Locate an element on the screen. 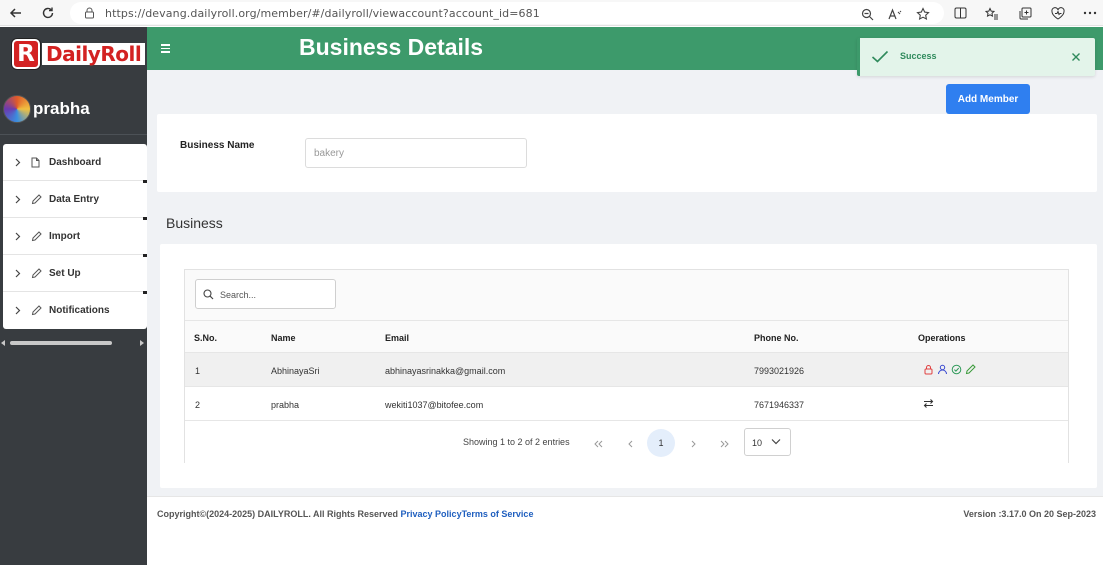 The image size is (1103, 565). close-icon is located at coordinates (1076, 57).